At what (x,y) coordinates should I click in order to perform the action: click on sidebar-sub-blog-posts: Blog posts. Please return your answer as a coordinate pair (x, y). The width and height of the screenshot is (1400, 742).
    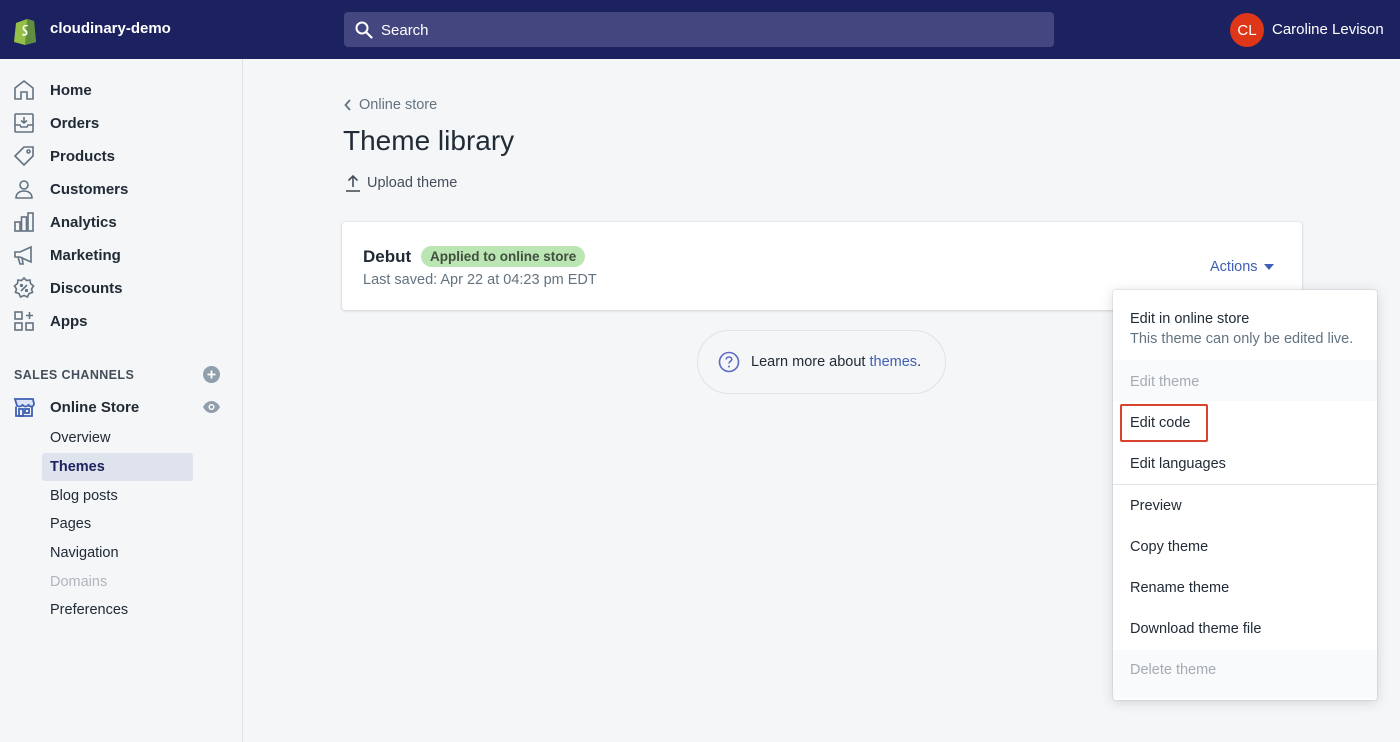
    Looking at the image, I should click on (84, 496).